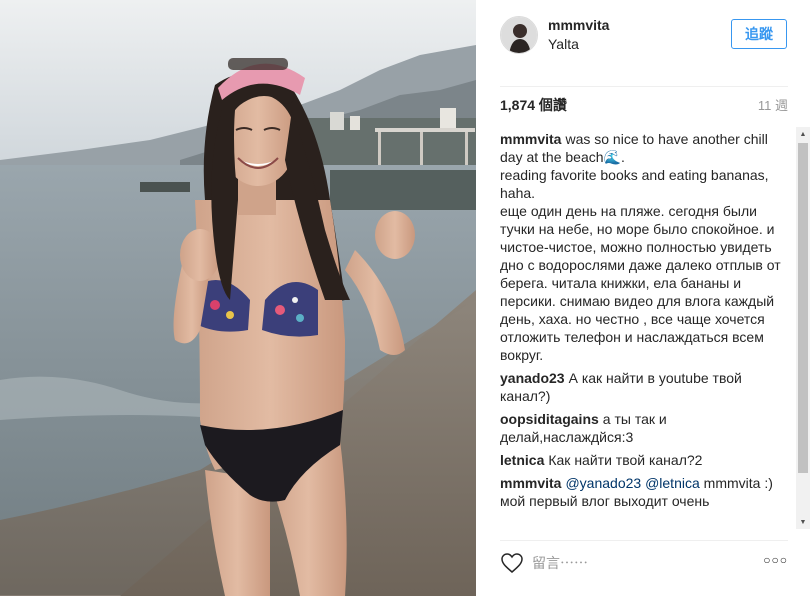 The image size is (810, 596). Describe the element at coordinates (563, 44) in the screenshot. I see `location-link: Yalta` at that location.